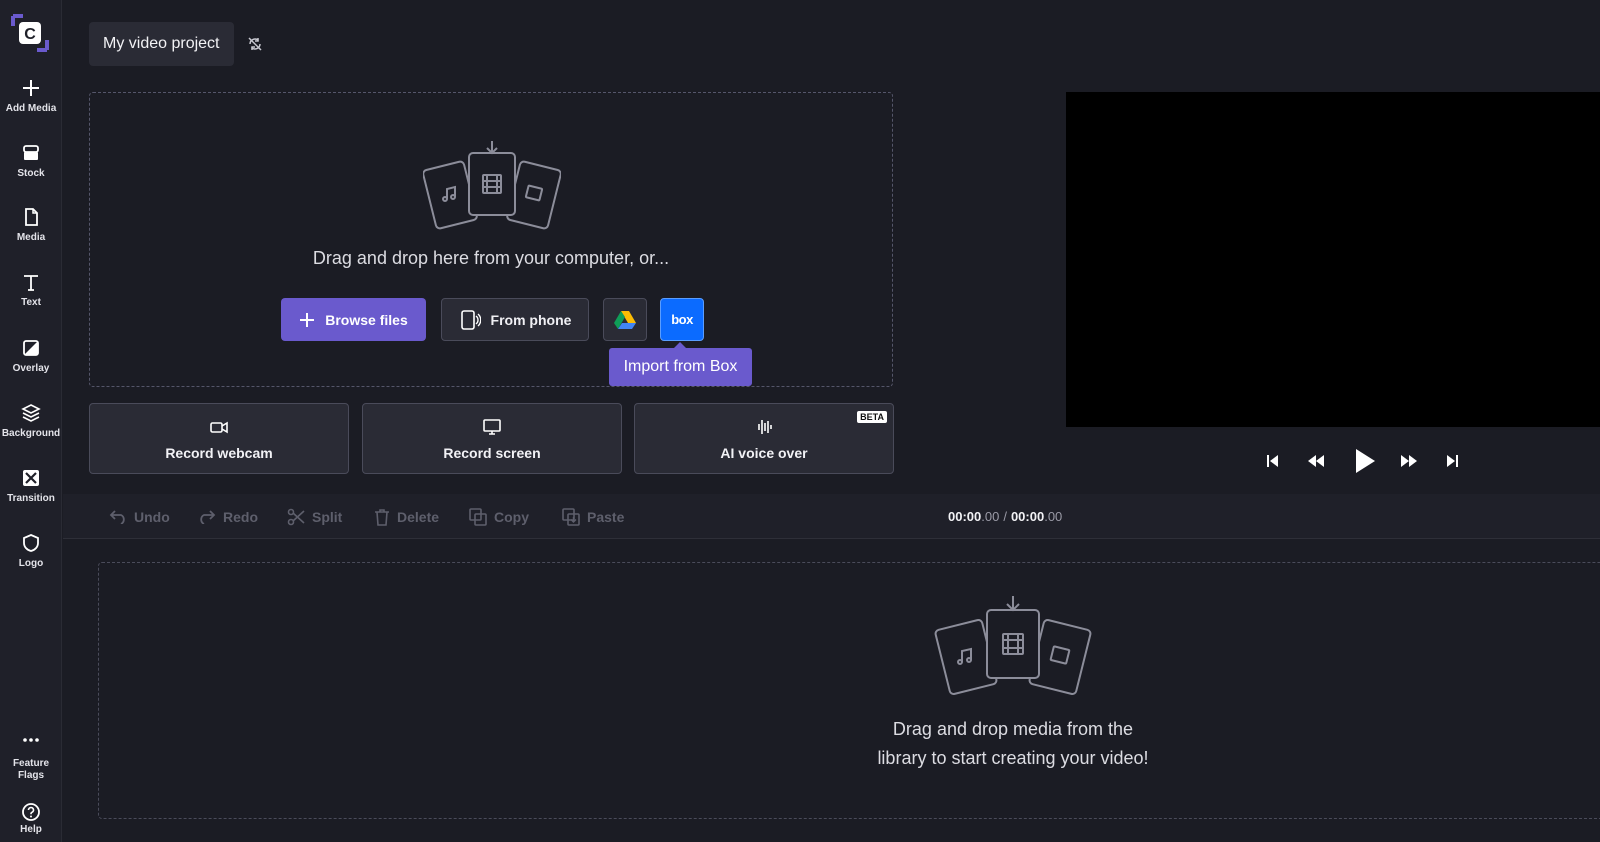 The height and width of the screenshot is (842, 1600). What do you see at coordinates (382, 517) in the screenshot?
I see `trash-icon` at bounding box center [382, 517].